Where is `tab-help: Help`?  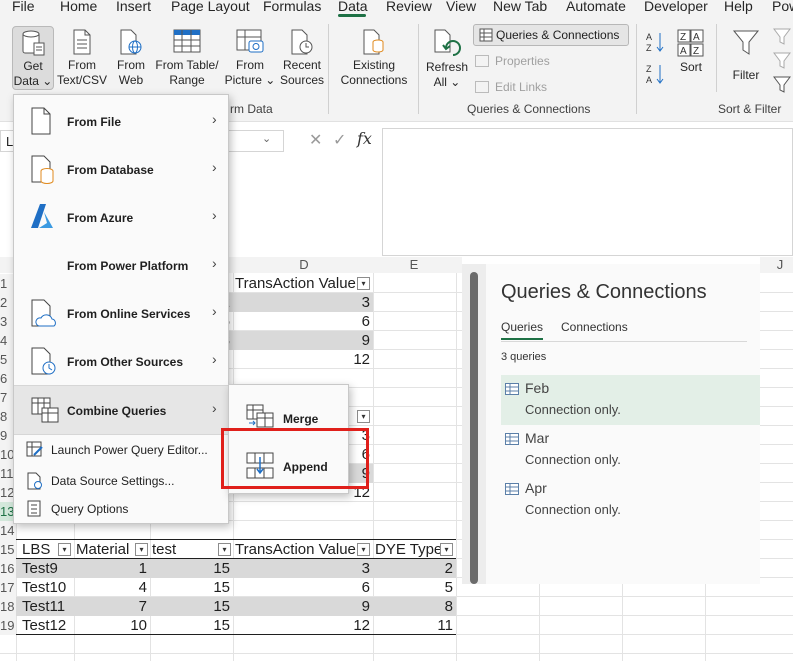
tab-help: Help is located at coordinates (738, 7).